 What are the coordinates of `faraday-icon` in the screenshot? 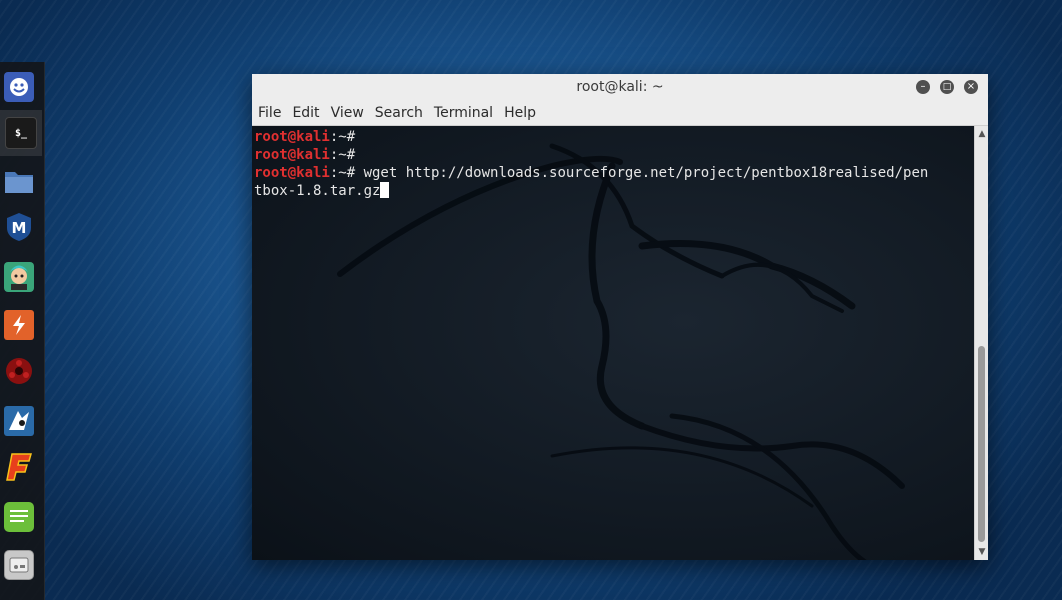 It's located at (19, 373).